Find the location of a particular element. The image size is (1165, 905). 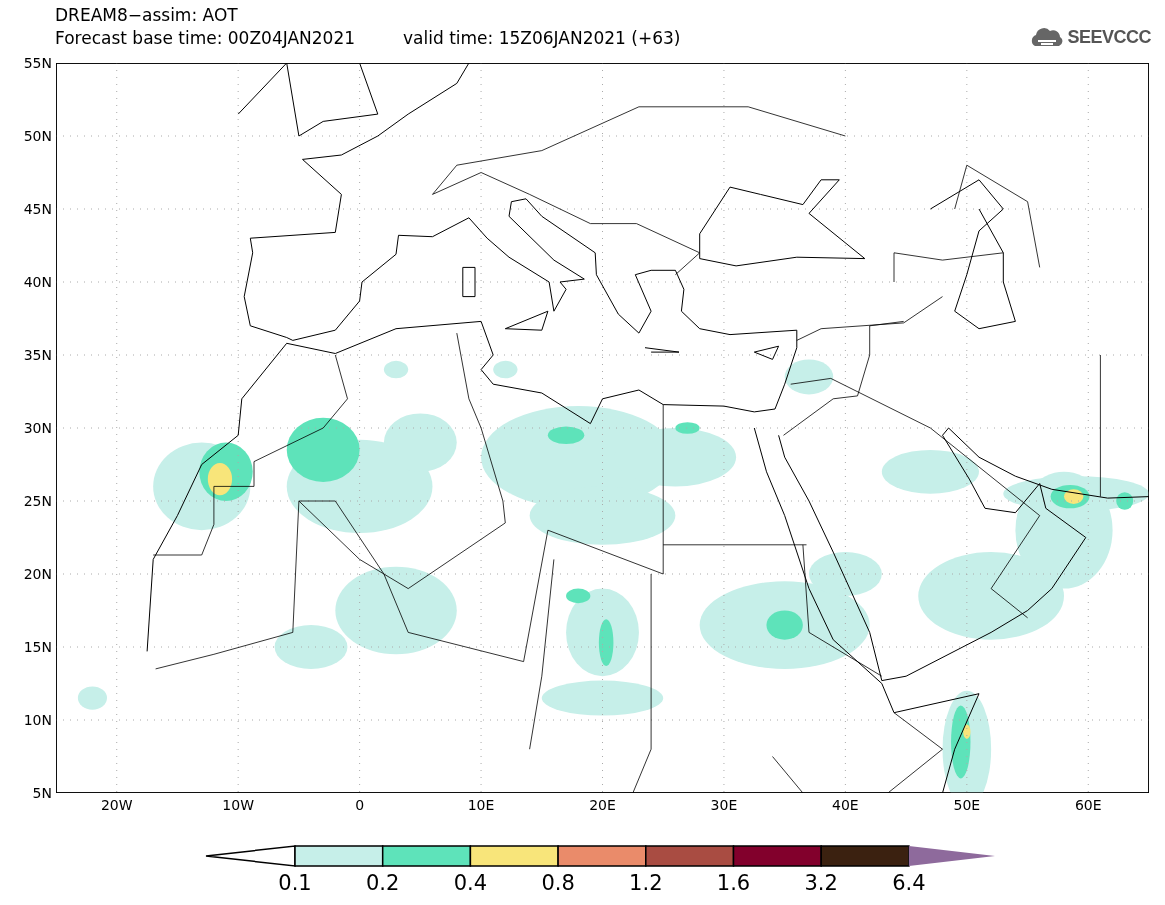

longitude-label: 0 is located at coordinates (360, 805).